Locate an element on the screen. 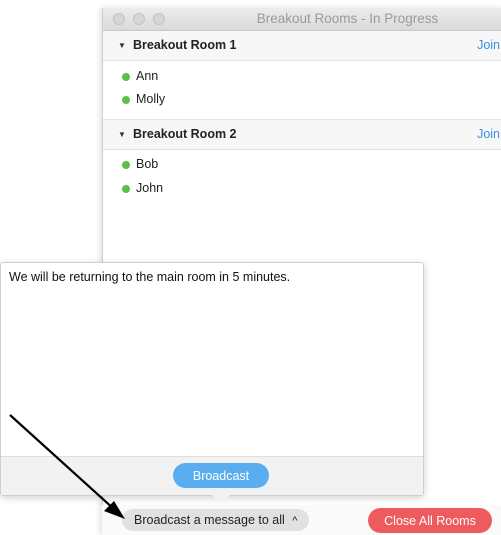 This screenshot has height=535, width=501. title-bar: Breakout Rooms - In Progress is located at coordinates (302, 19).